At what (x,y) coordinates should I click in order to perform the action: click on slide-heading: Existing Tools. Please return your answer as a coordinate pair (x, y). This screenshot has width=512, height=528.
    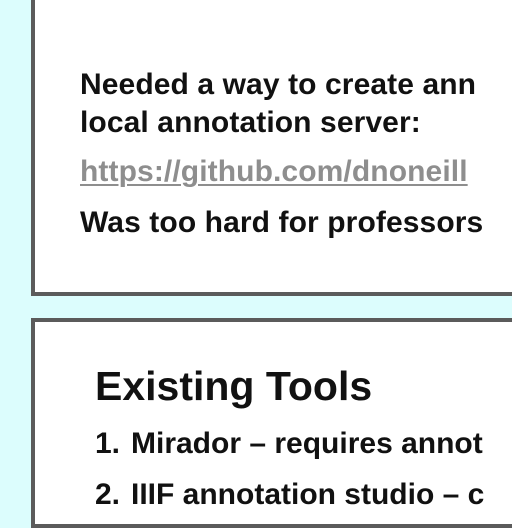
    Looking at the image, I should click on (234, 386).